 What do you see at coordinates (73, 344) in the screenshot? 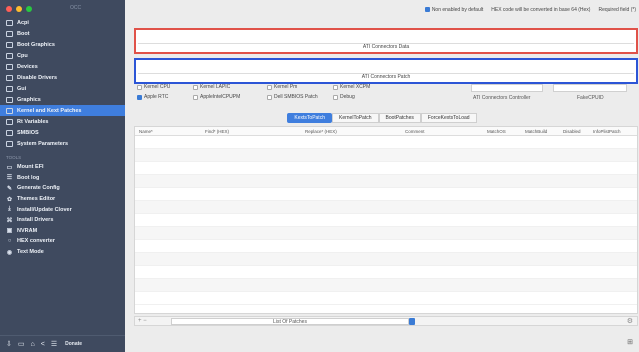
I see `donate-button: Donate` at bounding box center [73, 344].